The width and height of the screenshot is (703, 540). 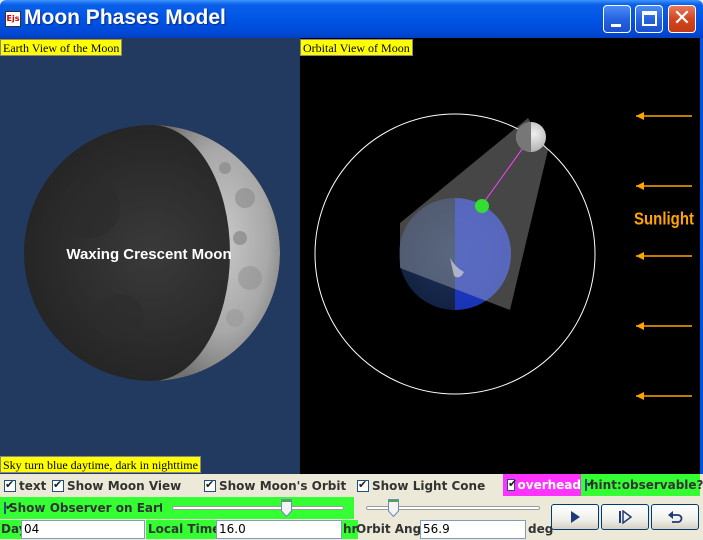 I want to click on close-icon: ✕, so click(x=682, y=18).